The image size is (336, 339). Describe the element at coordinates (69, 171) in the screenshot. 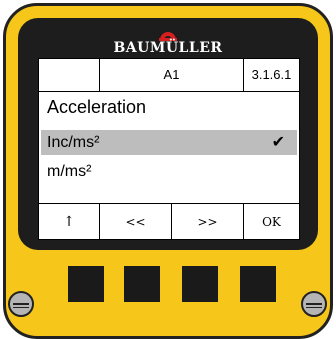

I see `menu-item-label: m/ms²` at that location.